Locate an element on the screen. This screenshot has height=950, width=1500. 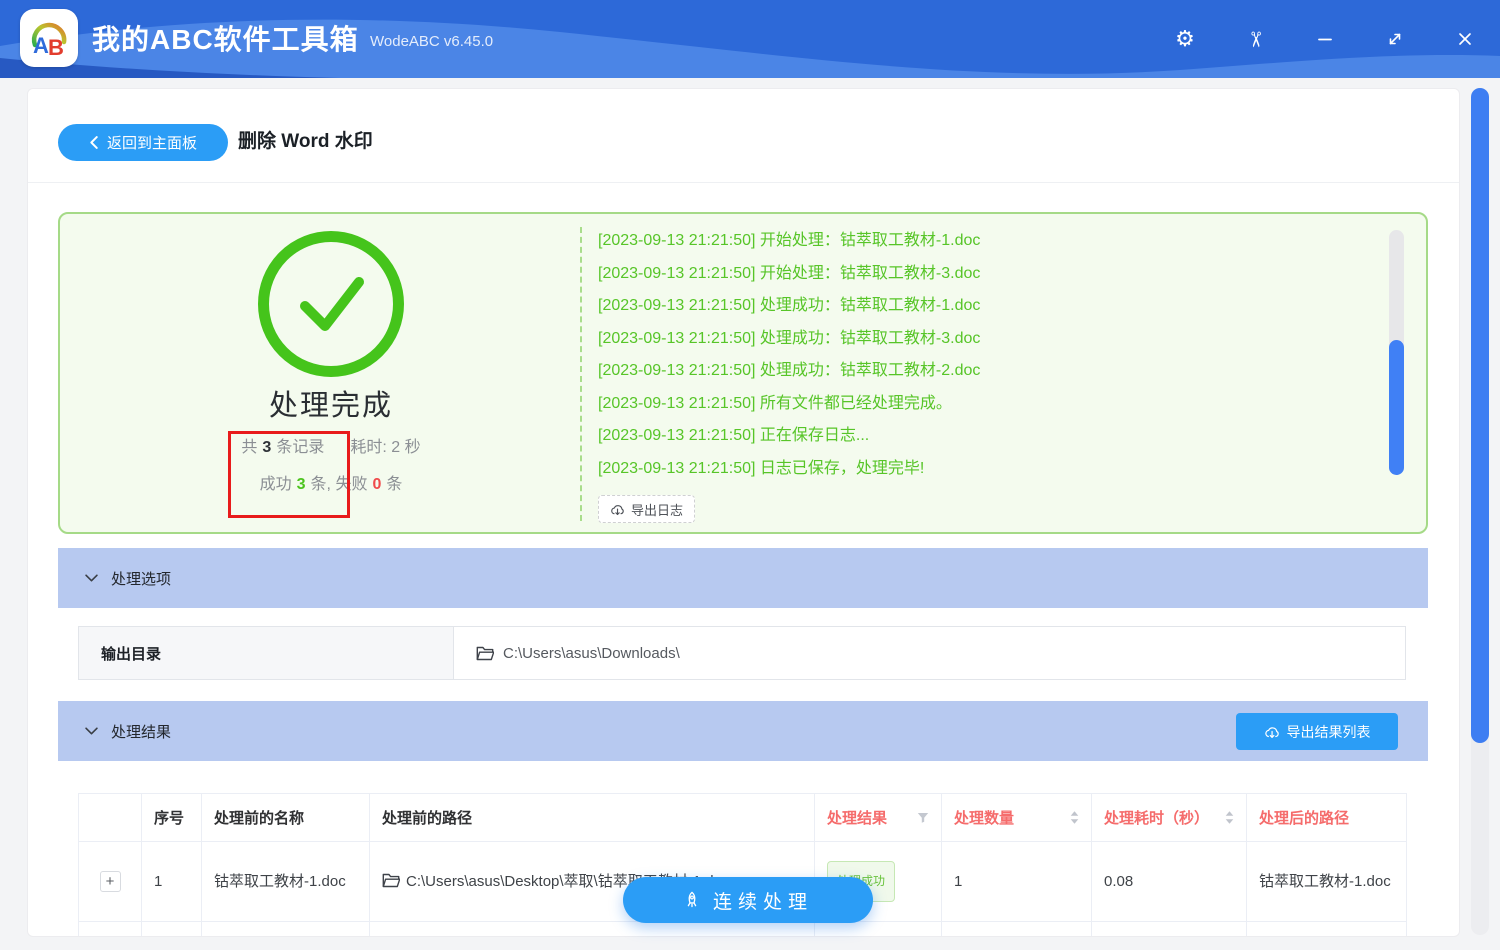
back-button-label: 返回到主面板 is located at coordinates (151, 143).